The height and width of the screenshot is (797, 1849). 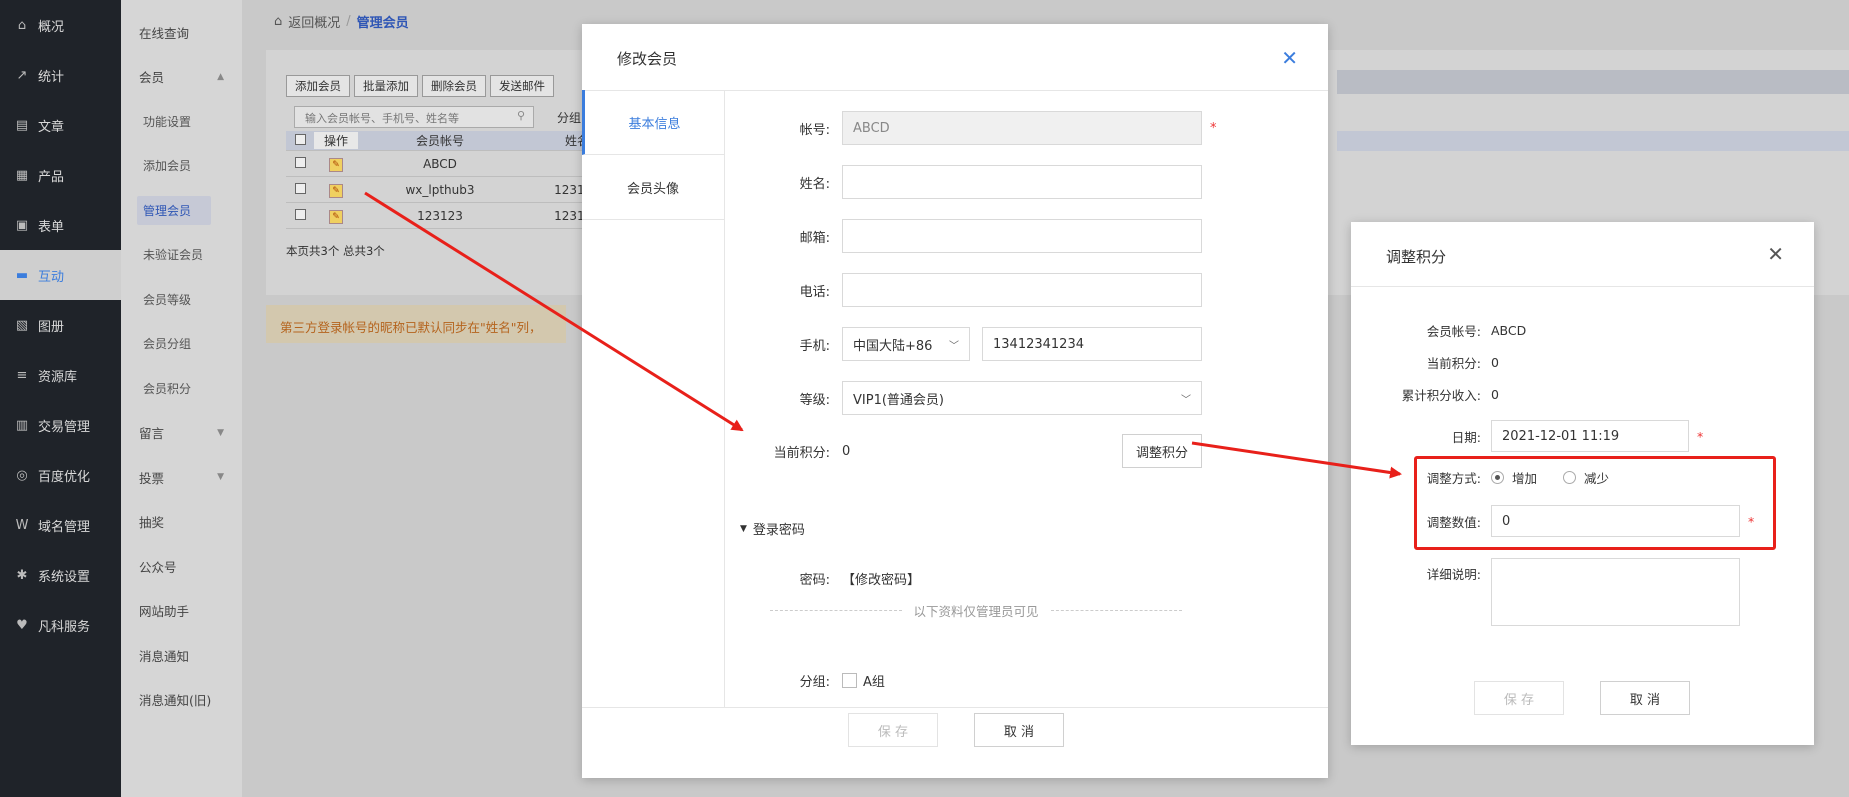 I want to click on sub-item-label: 网站助手, so click(x=164, y=612).